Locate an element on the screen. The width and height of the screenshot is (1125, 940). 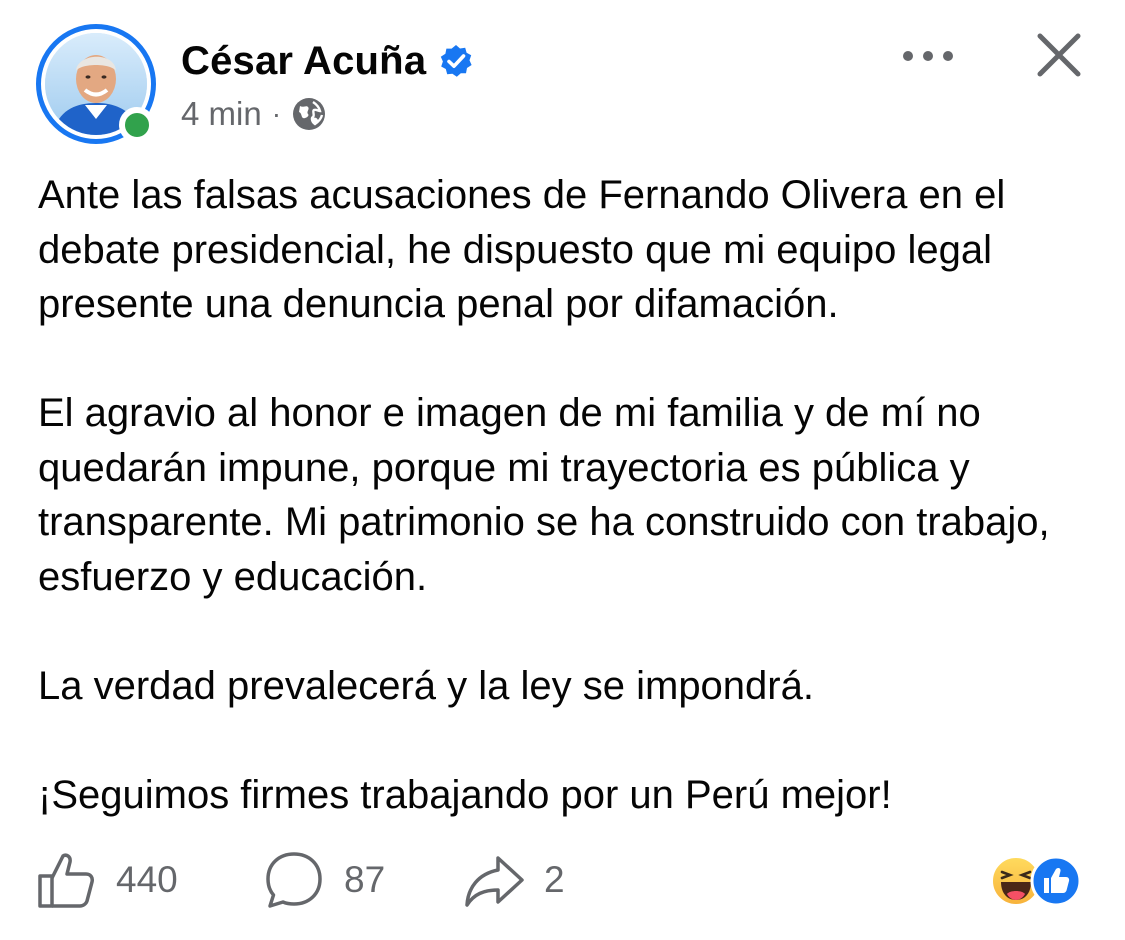
more-options-button is located at coordinates (928, 56).